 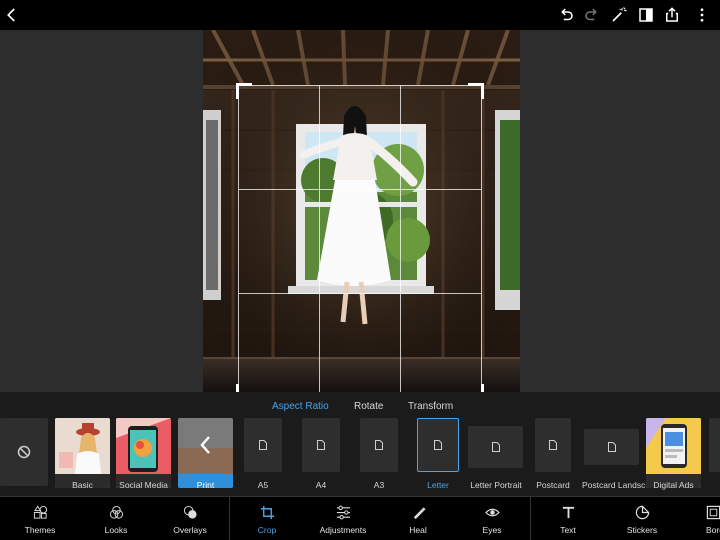 I want to click on preset-label: A5, so click(x=263, y=485).